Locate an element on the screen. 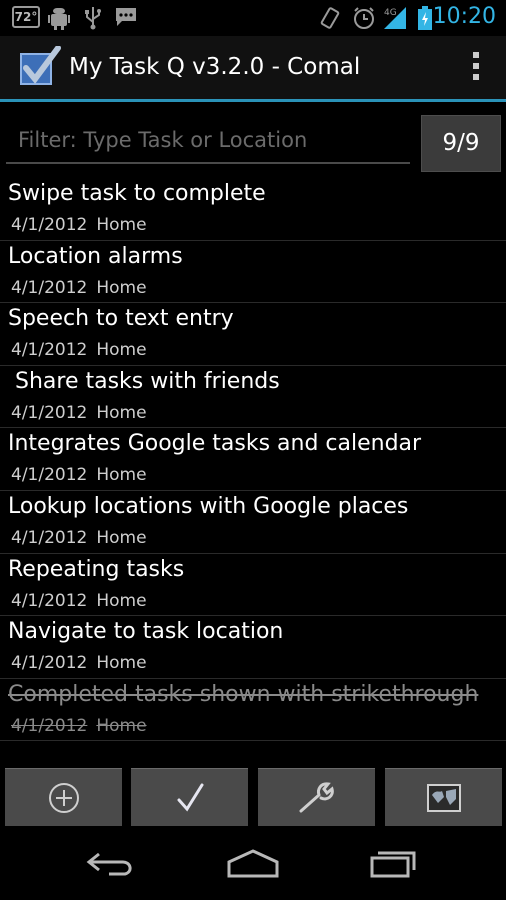 The width and height of the screenshot is (506, 900). task-title: Lookup locations with Google places is located at coordinates (208, 506).